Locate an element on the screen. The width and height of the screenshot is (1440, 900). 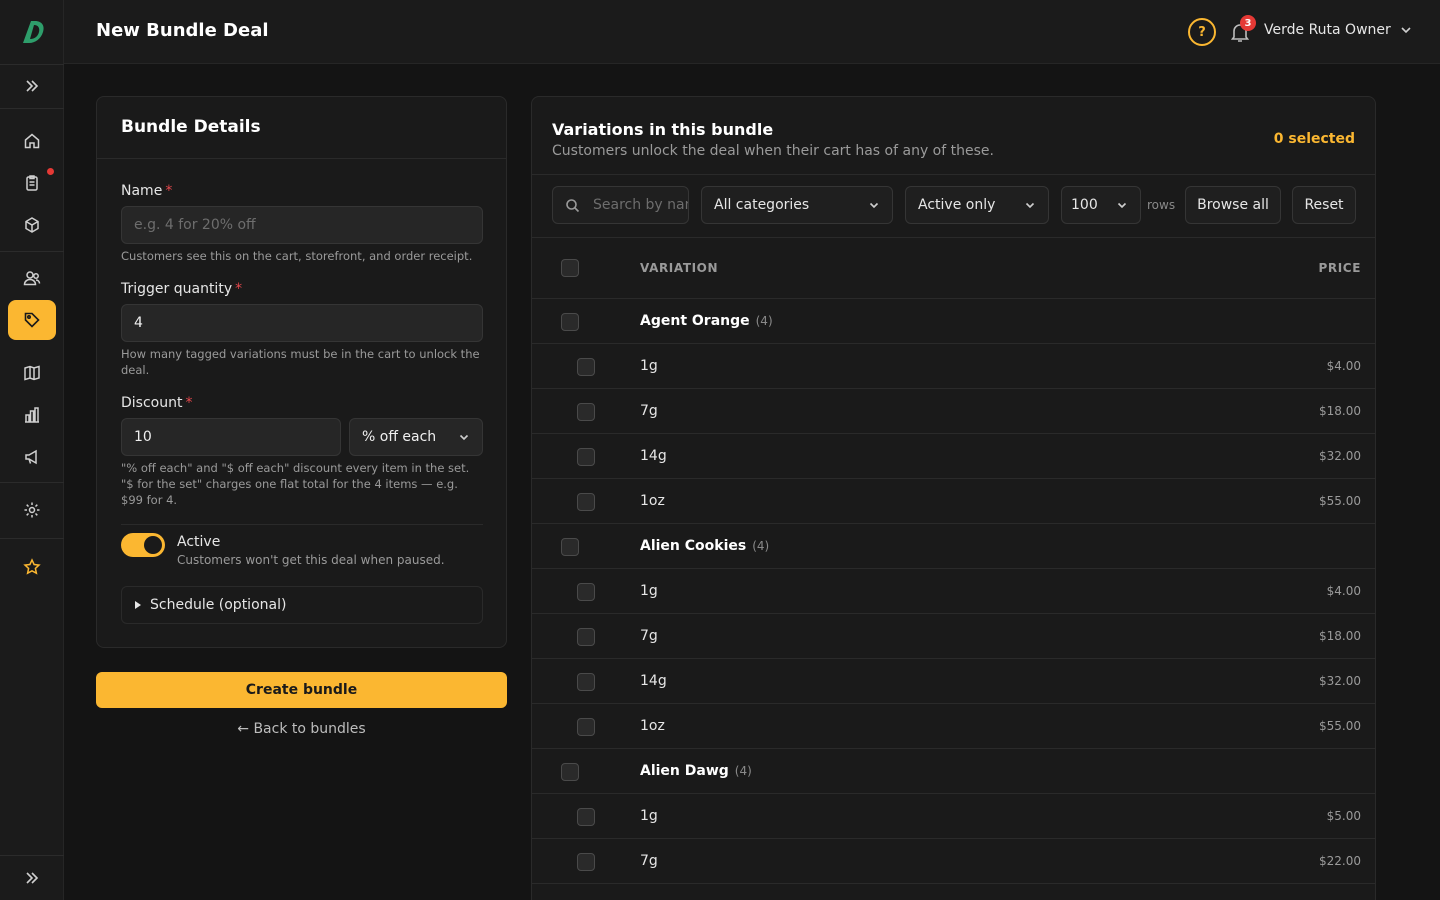
create-bundle-button: Create bundle is located at coordinates (301, 690).